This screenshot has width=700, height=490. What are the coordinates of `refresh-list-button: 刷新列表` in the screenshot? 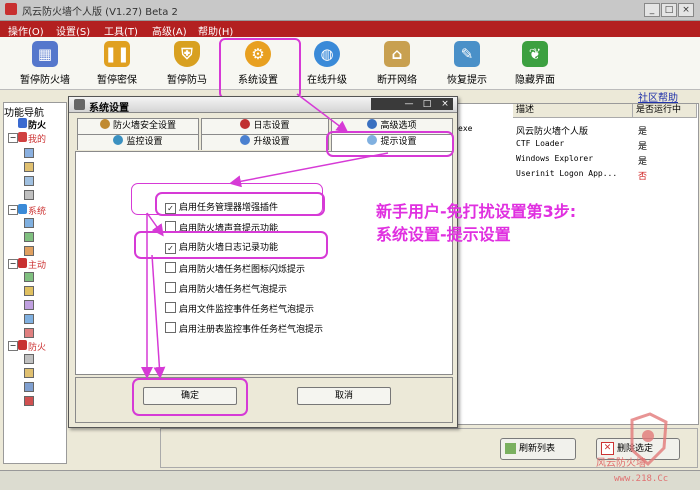 It's located at (538, 449).